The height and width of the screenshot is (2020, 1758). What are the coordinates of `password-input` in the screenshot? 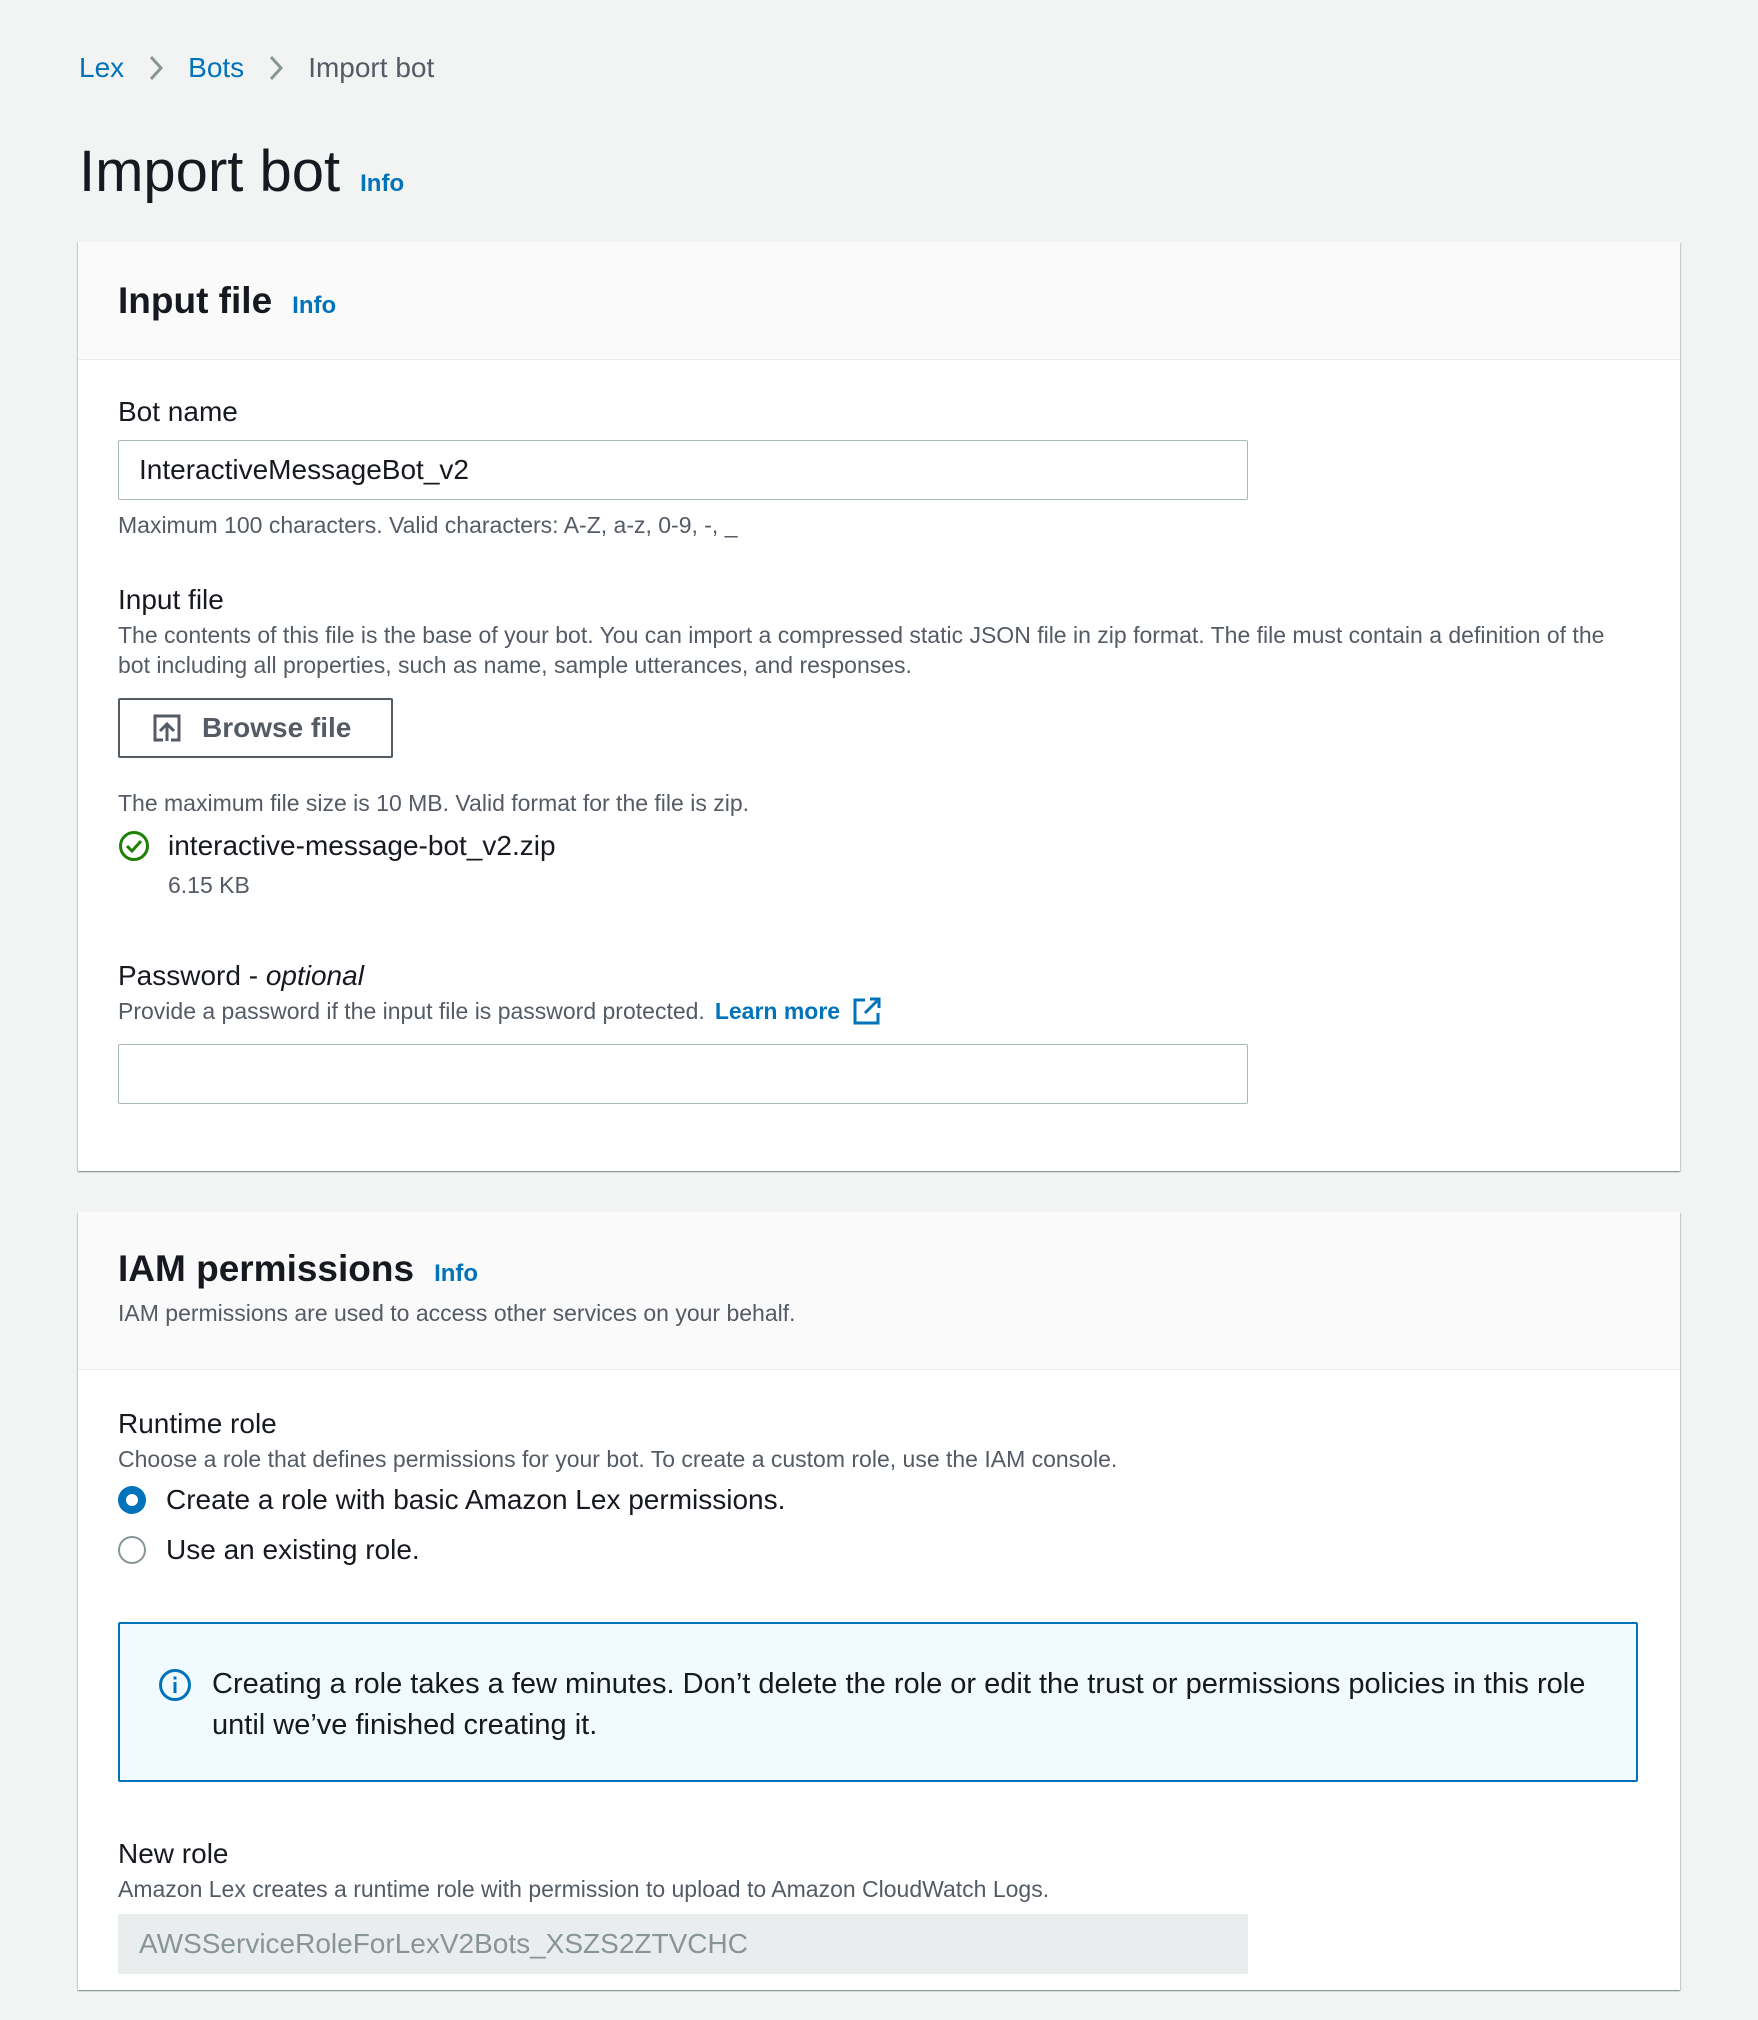 It's located at (683, 1074).